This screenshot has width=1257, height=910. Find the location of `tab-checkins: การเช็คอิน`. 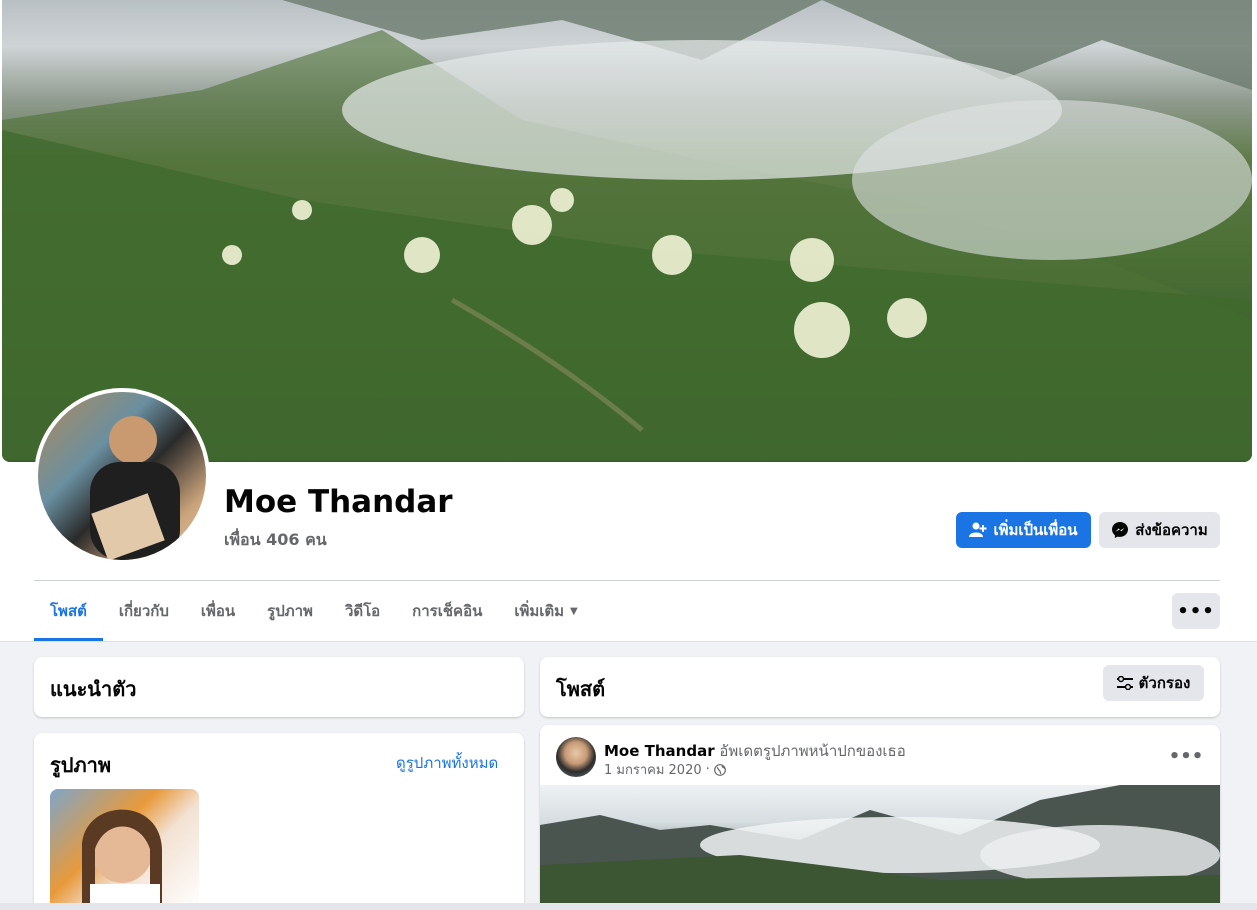

tab-checkins: การเช็คอิน is located at coordinates (447, 611).